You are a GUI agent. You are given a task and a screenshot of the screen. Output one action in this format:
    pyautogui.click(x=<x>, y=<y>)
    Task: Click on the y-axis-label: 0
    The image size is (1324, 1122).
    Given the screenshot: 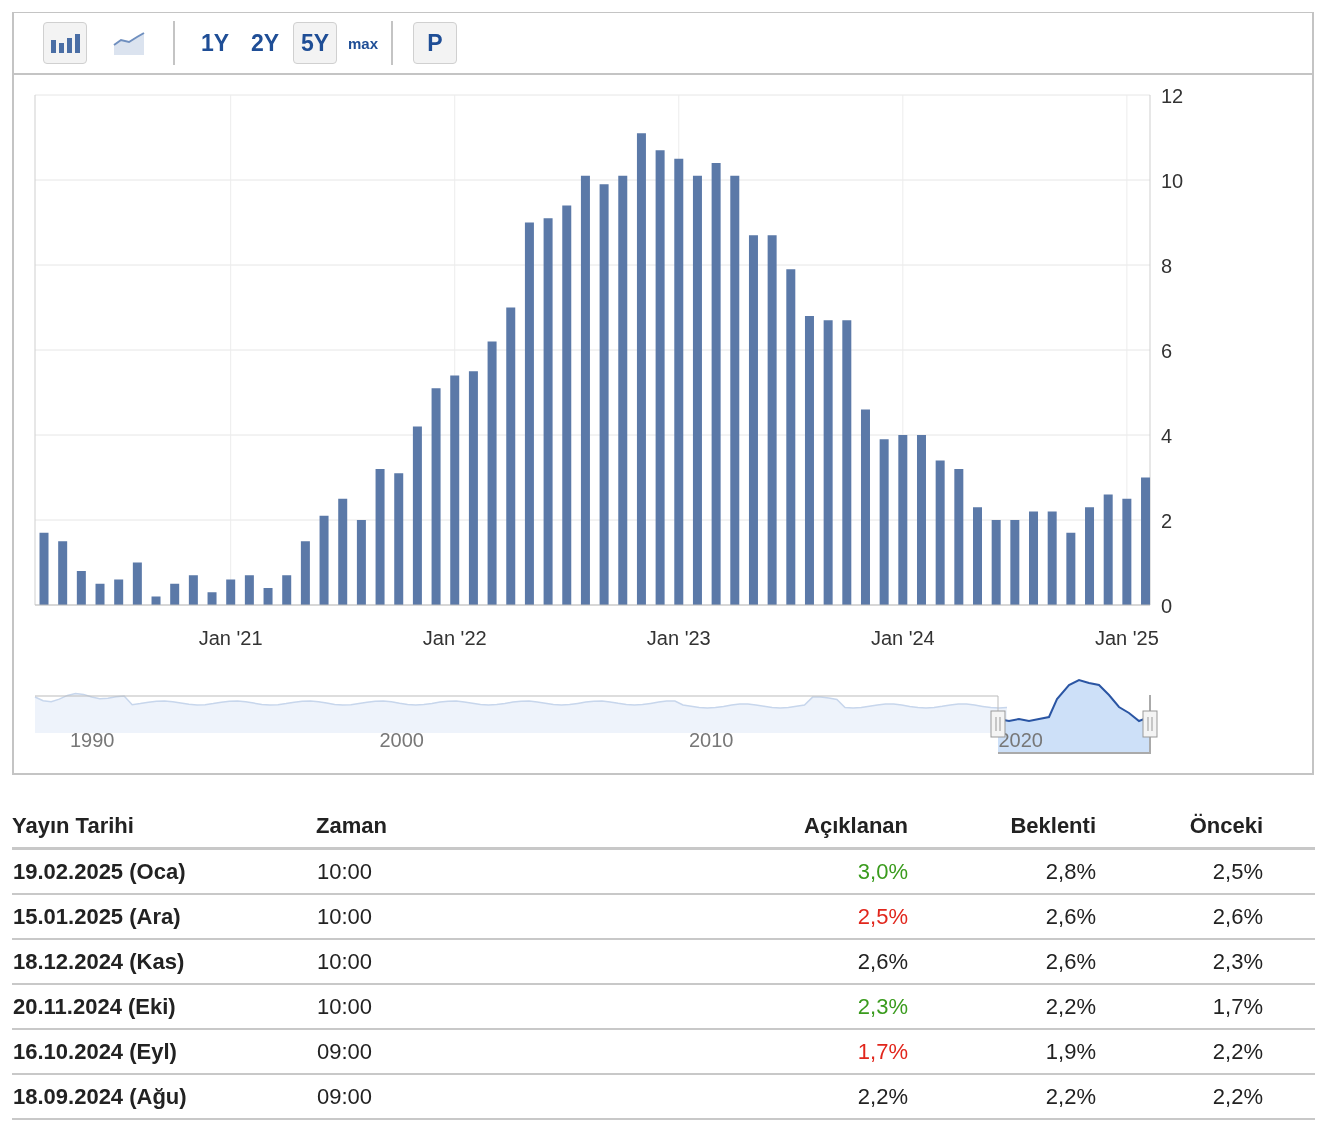 What is the action you would take?
    pyautogui.click(x=1167, y=606)
    